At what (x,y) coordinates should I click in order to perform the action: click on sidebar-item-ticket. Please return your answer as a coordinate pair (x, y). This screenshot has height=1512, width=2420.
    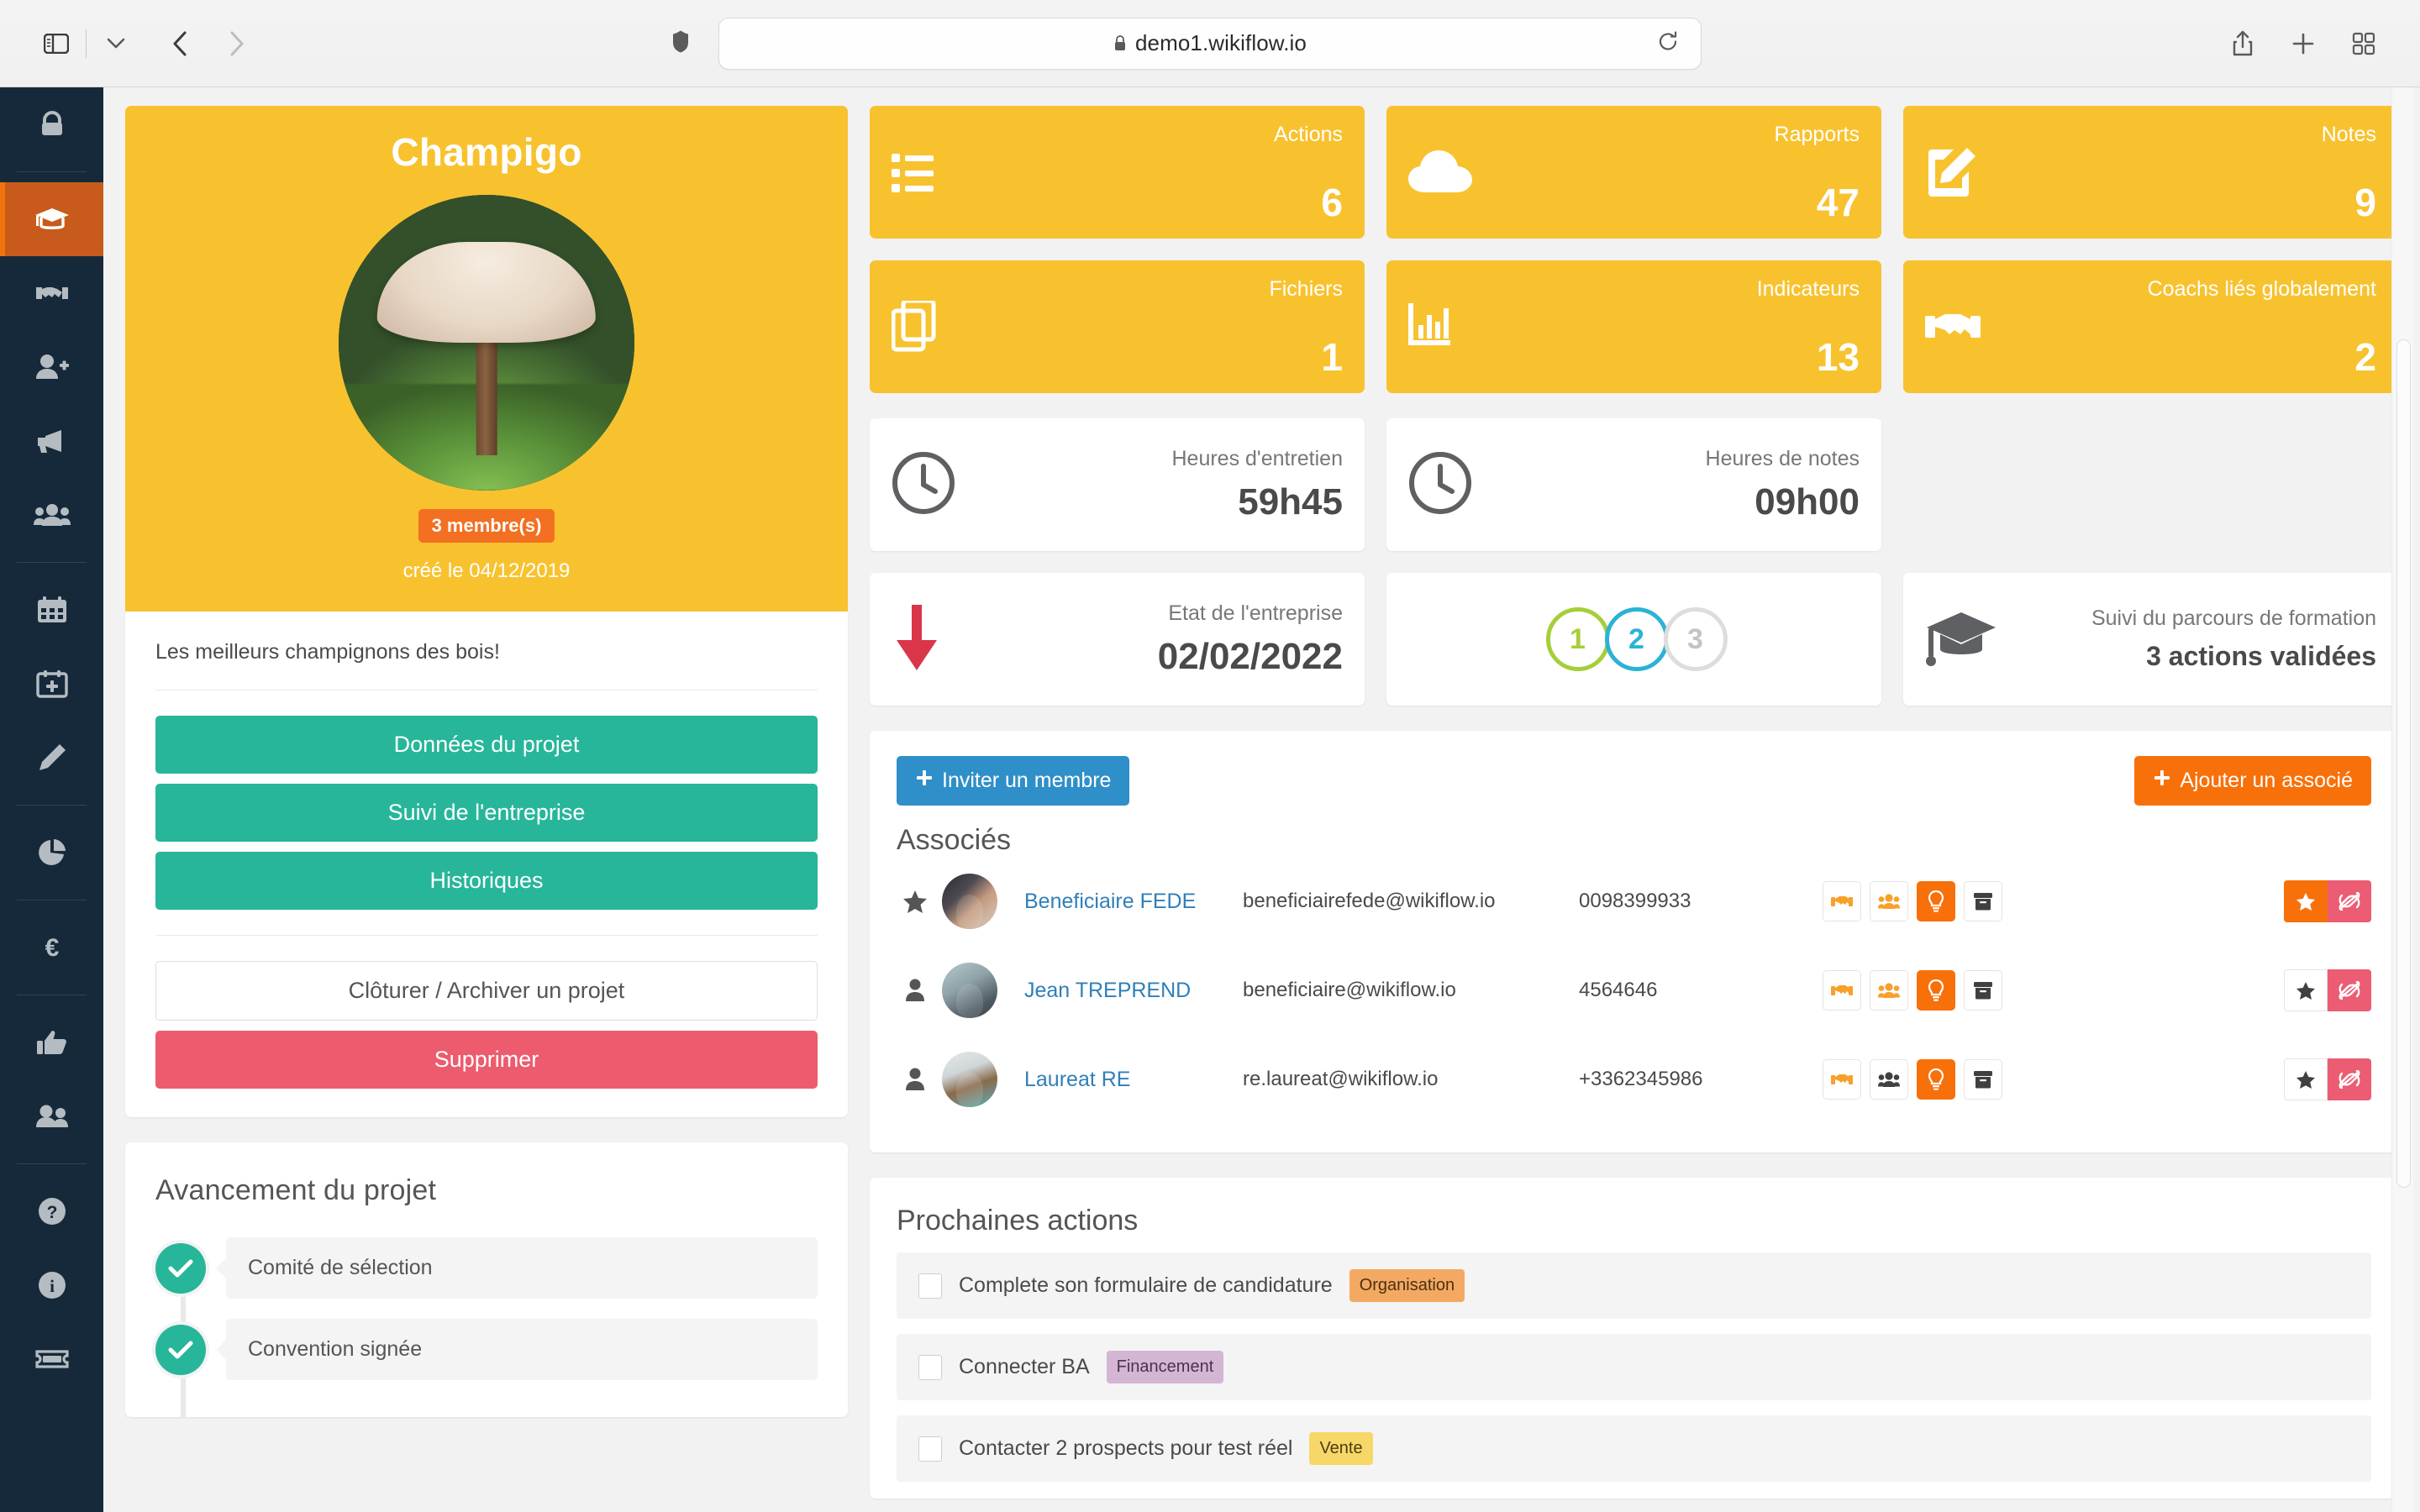
    Looking at the image, I should click on (52, 1359).